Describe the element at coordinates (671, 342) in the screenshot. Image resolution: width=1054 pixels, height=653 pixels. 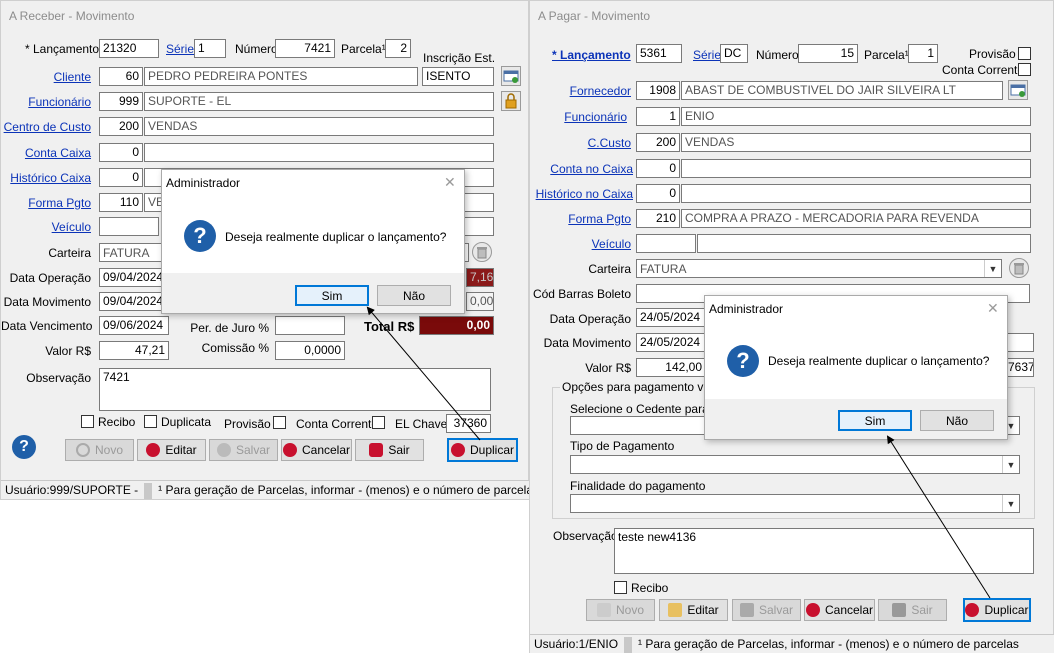
I see `data-movimento-field: 24/05/2024` at that location.